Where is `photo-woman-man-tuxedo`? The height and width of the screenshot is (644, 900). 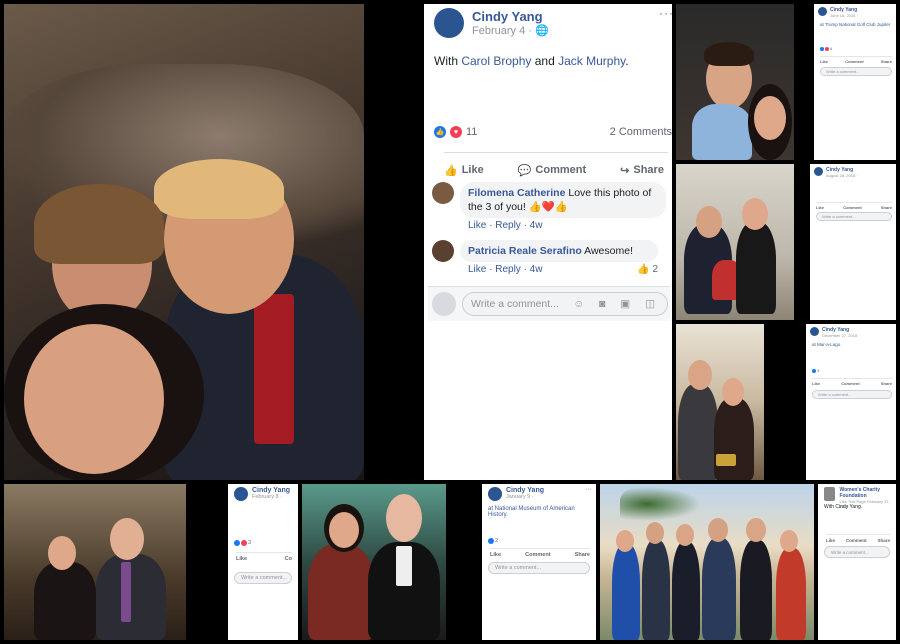
photo-woman-man-tuxedo is located at coordinates (374, 562).